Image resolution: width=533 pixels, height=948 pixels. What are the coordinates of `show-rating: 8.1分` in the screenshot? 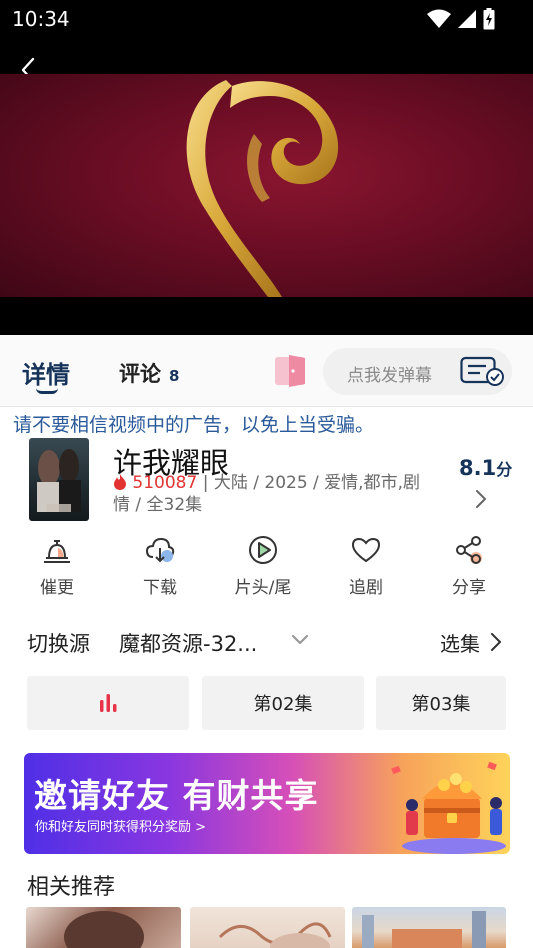 It's located at (485, 468).